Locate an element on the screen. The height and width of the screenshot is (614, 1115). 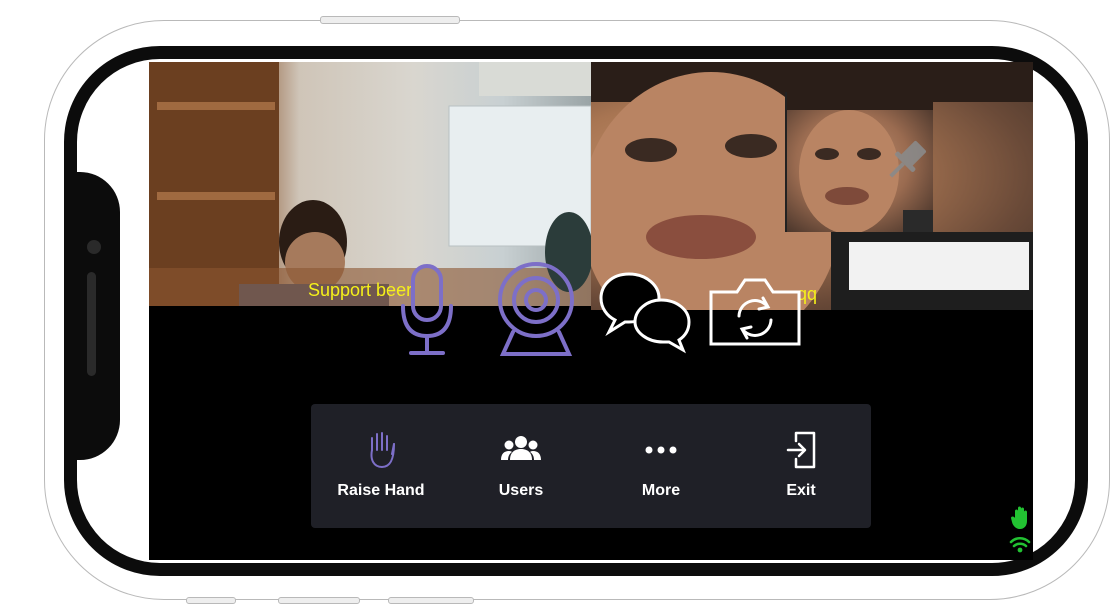
chat-bubbles-icon is located at coordinates (645, 312).